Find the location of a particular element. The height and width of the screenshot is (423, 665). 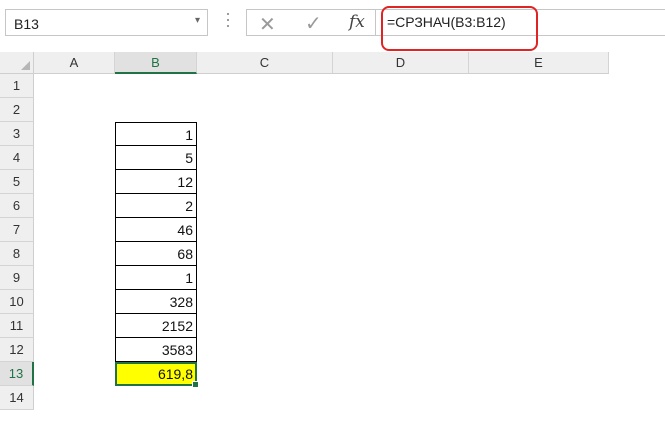

formula-bar: B13 ▾ ✕ ✓ fx =СРЗНАЧ(B3:B12) is located at coordinates (332, 26).